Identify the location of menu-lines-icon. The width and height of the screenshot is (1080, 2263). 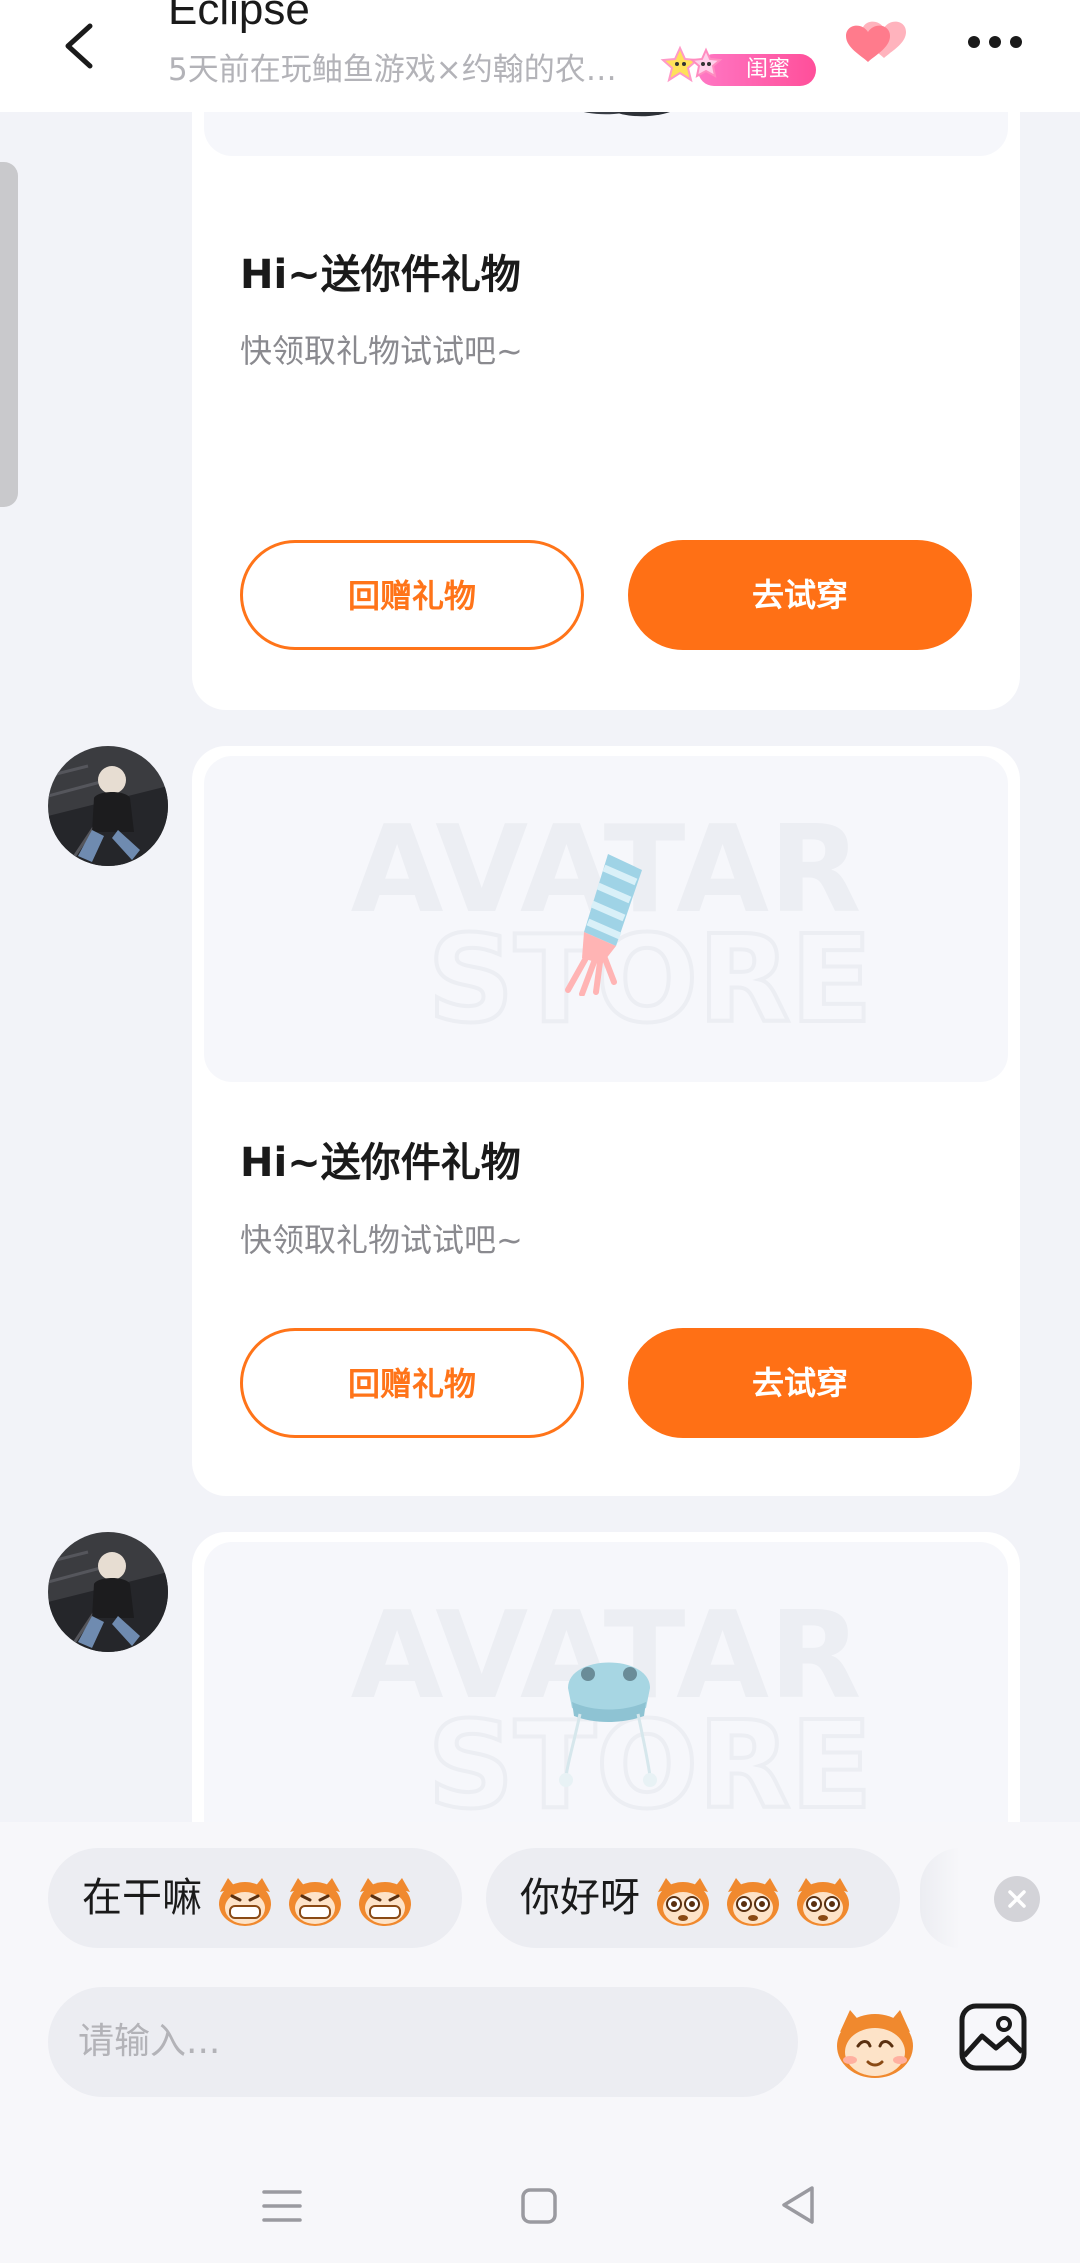
(282, 2206).